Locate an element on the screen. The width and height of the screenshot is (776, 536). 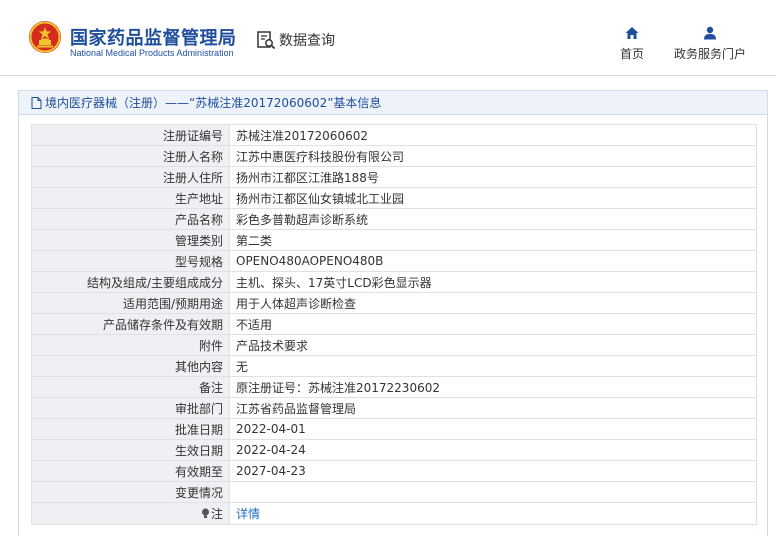
table-row: 有效期至 2027-04-23 is located at coordinates (394, 471).